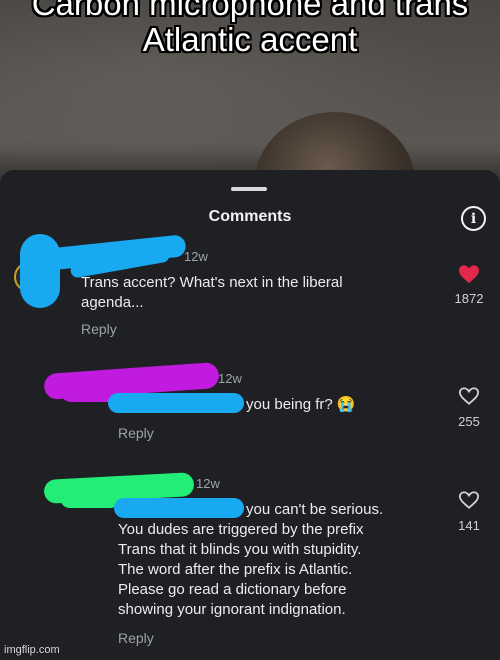 The height and width of the screenshot is (660, 500). What do you see at coordinates (469, 298) in the screenshot?
I see `like-count: 1872` at bounding box center [469, 298].